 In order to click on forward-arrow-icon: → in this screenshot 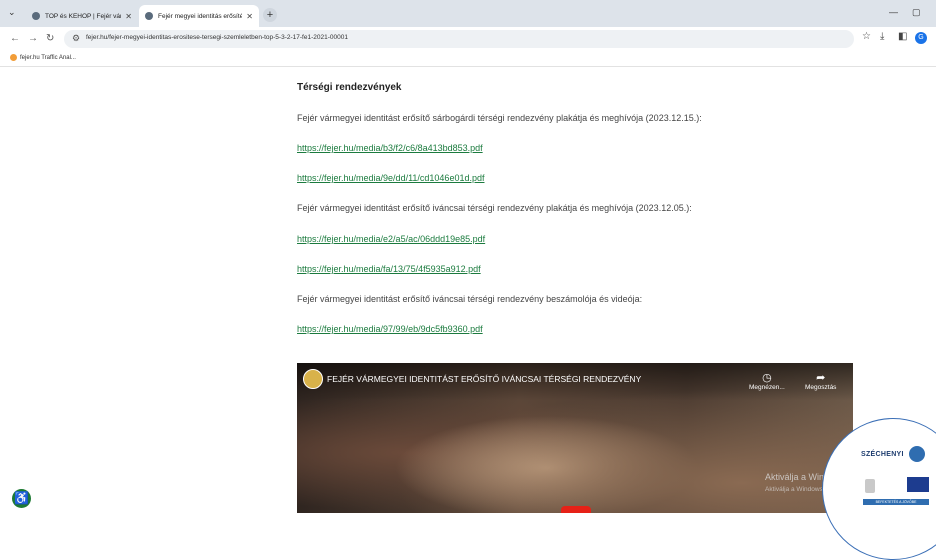, I will do `click(33, 38)`.